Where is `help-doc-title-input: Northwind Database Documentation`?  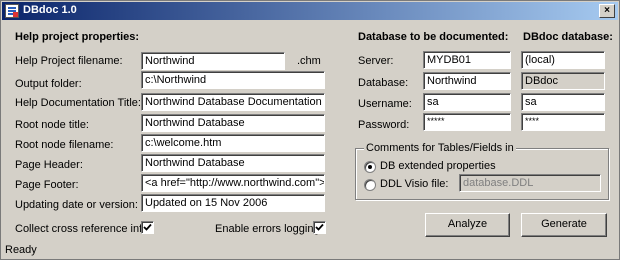
help-doc-title-input: Northwind Database Documentation is located at coordinates (233, 102).